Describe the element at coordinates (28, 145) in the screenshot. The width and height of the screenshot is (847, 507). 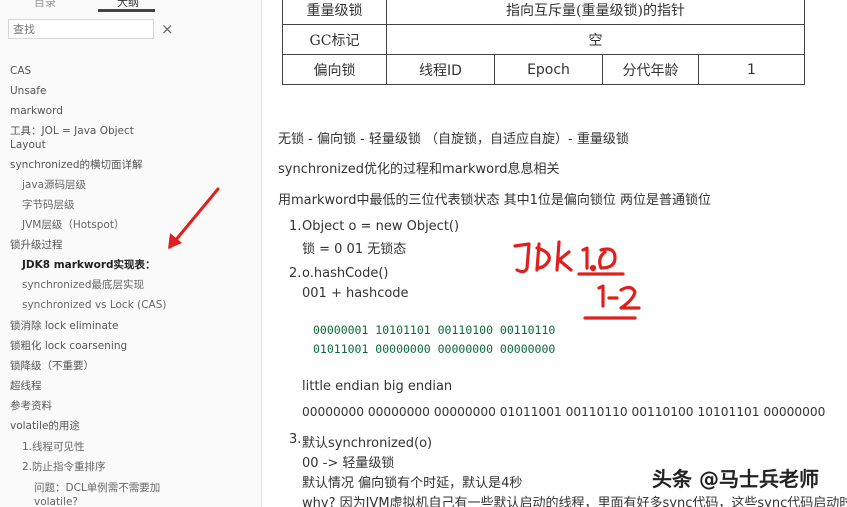
I see `outline-item-continued: Layout` at that location.